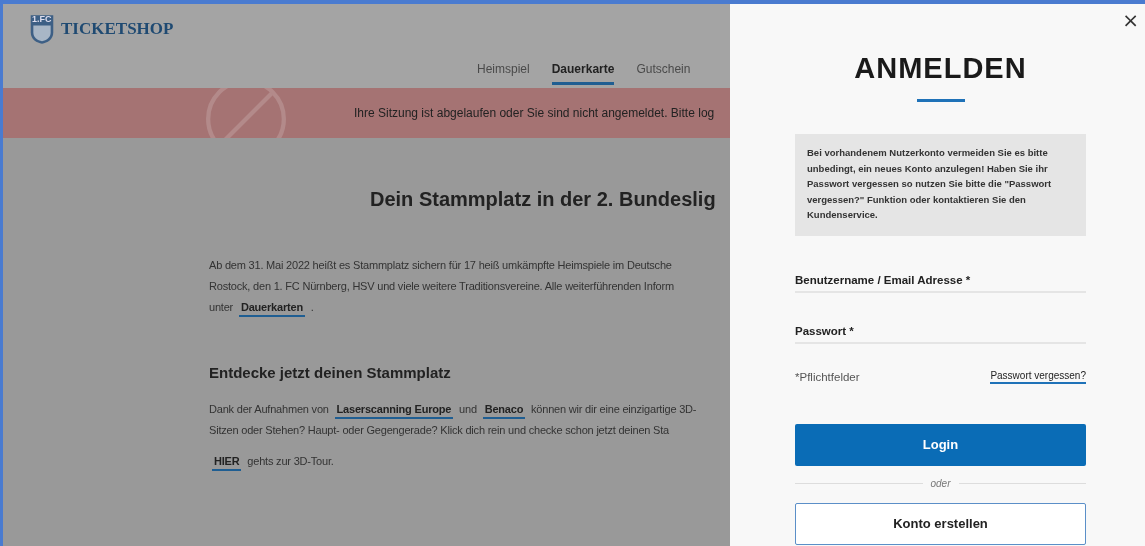  Describe the element at coordinates (271, 309) in the screenshot. I see `text-link: Dauerkarten` at that location.